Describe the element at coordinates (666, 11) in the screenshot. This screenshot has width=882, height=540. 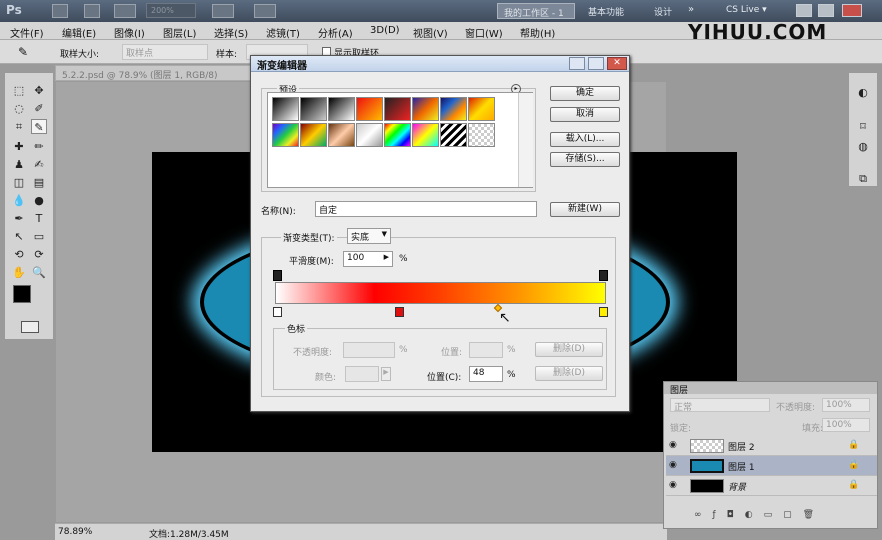
I see `workspace-design: 设计` at that location.